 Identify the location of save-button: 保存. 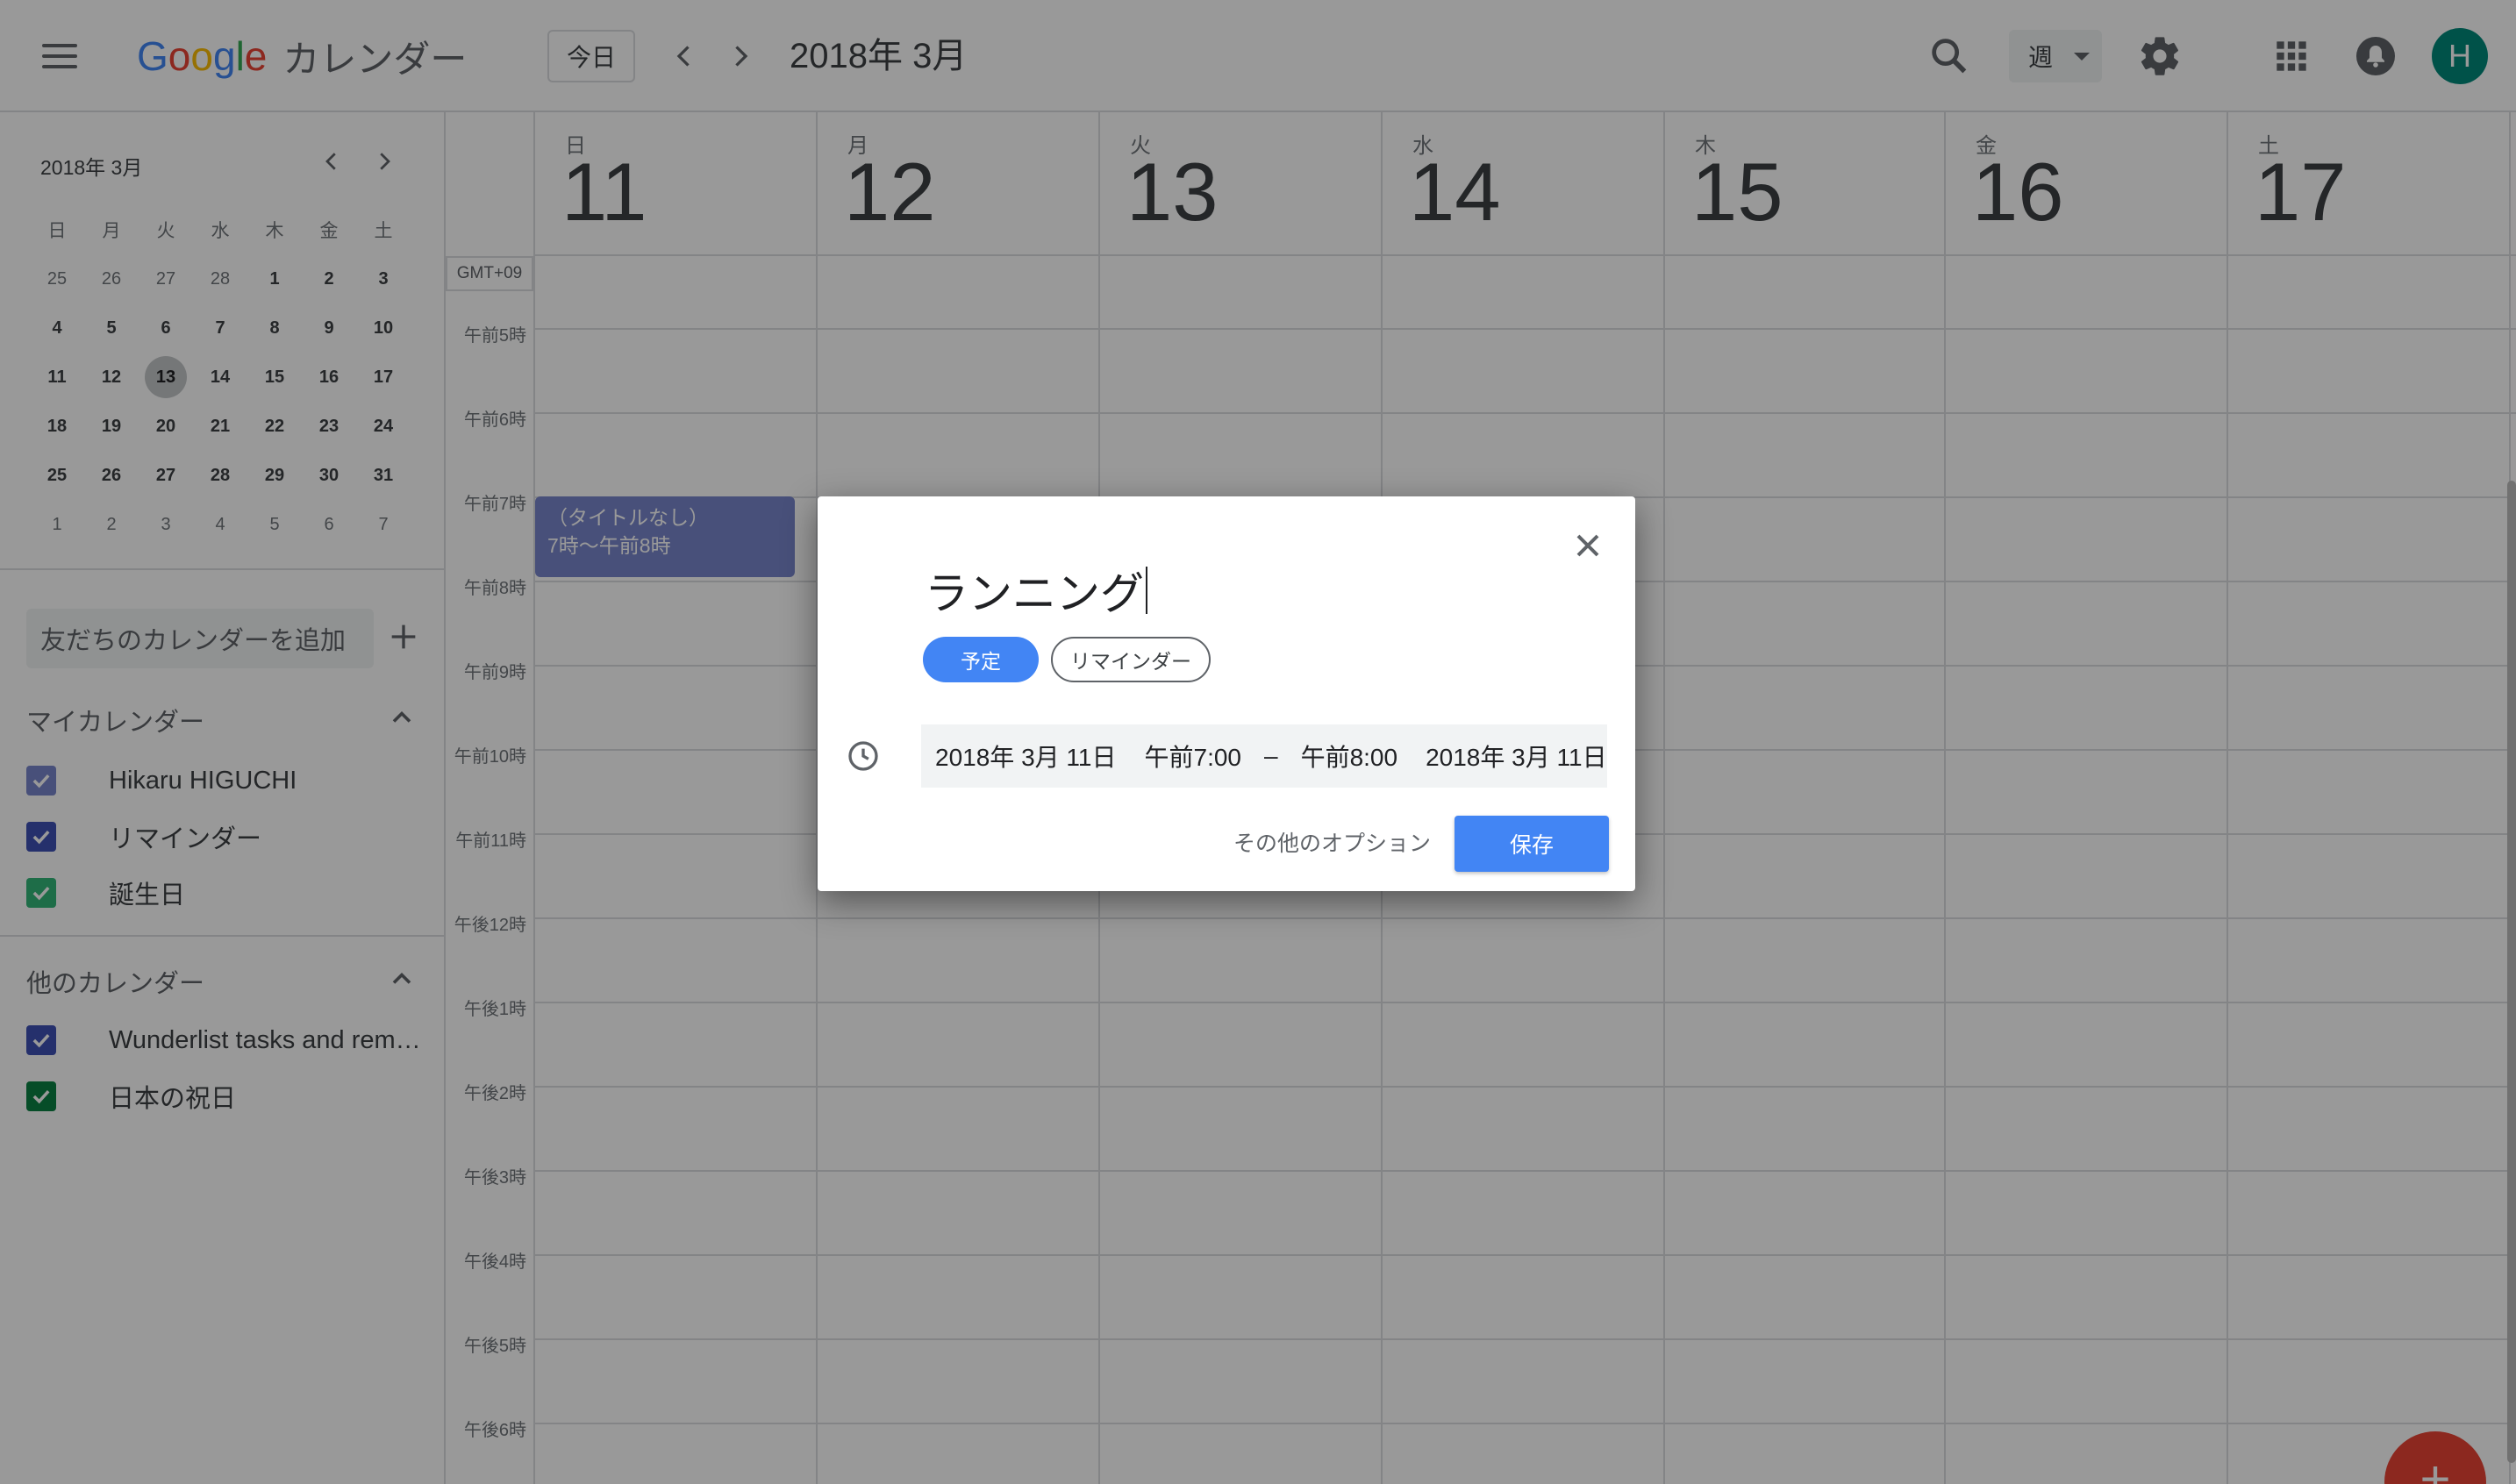
(1532, 844).